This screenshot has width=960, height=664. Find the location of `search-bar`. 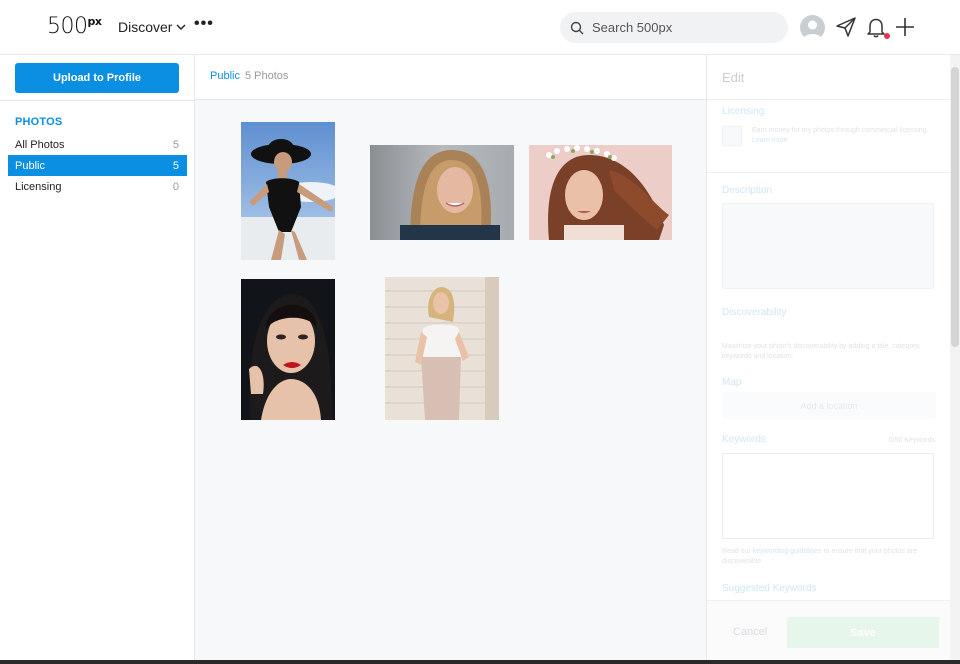

search-bar is located at coordinates (674, 27).